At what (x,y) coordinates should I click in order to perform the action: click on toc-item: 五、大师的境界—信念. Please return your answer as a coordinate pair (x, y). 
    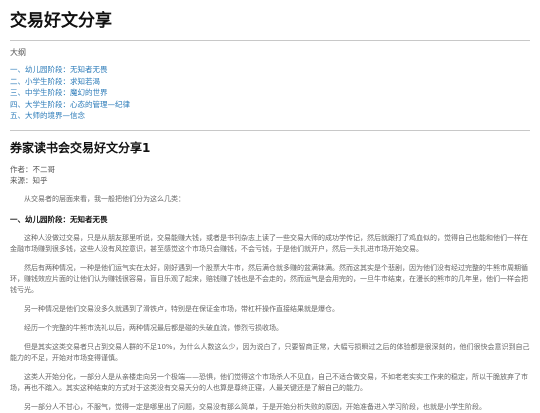
    Looking at the image, I should click on (270, 116).